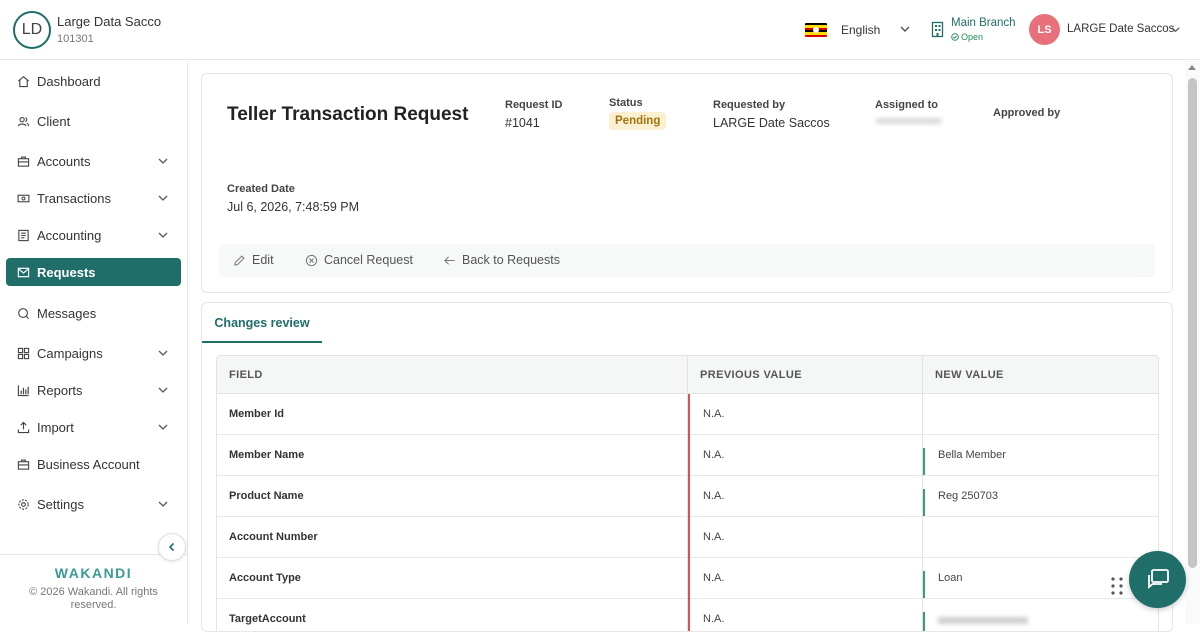  Describe the element at coordinates (626, 103) in the screenshot. I see `status-label: Status` at that location.